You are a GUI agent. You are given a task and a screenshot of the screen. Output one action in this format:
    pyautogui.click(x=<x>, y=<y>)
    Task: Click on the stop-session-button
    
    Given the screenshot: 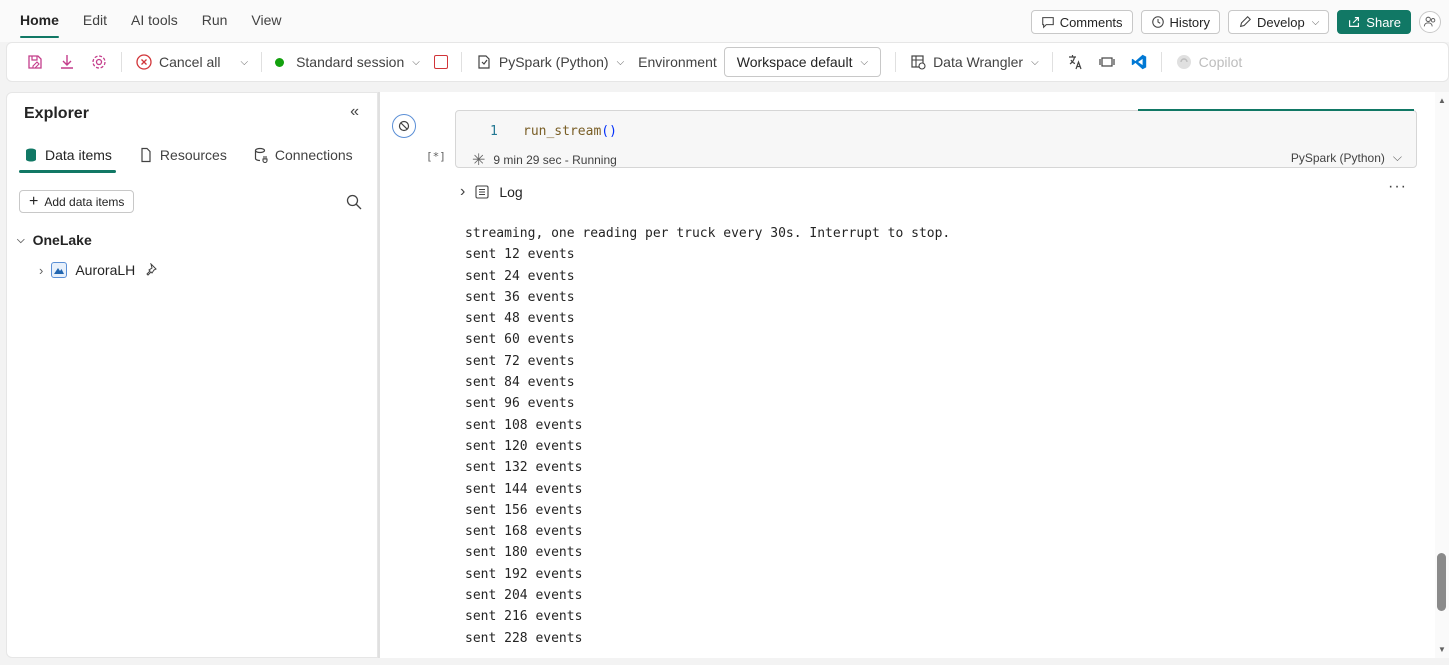 What is the action you would take?
    pyautogui.click(x=441, y=62)
    